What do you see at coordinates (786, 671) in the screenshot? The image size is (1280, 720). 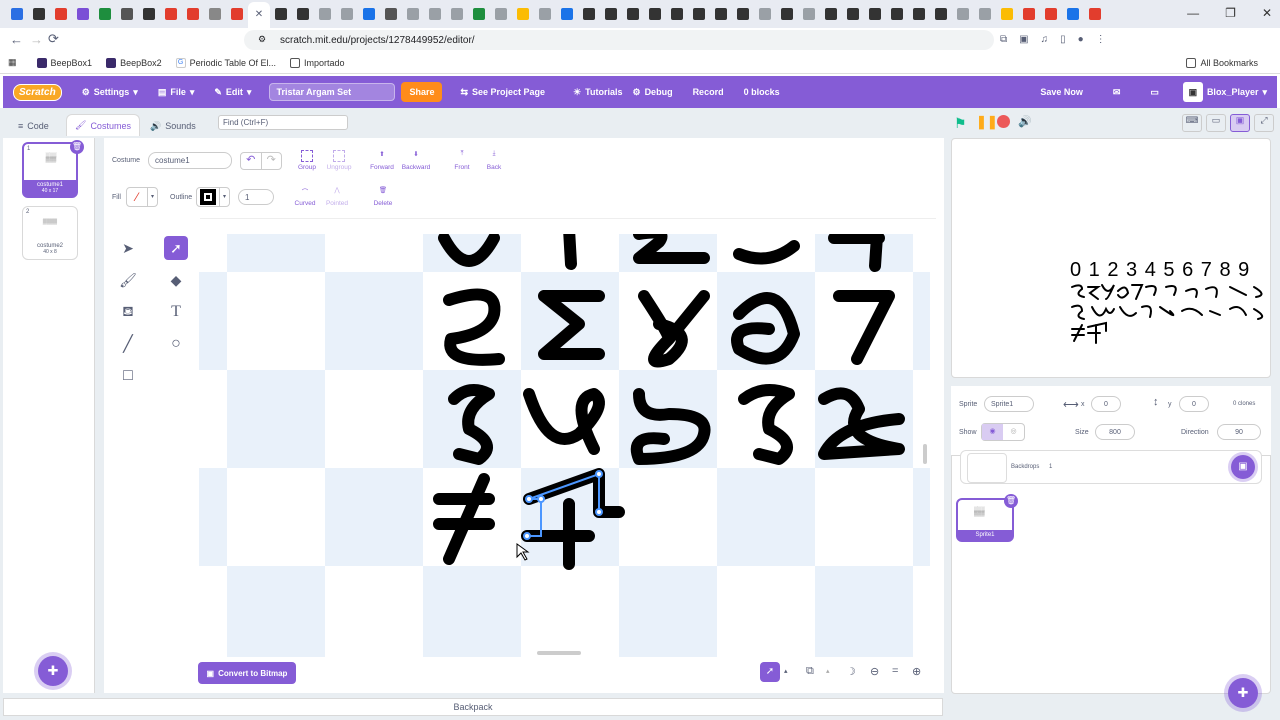 I see `chevron-up-icon: ▴` at bounding box center [786, 671].